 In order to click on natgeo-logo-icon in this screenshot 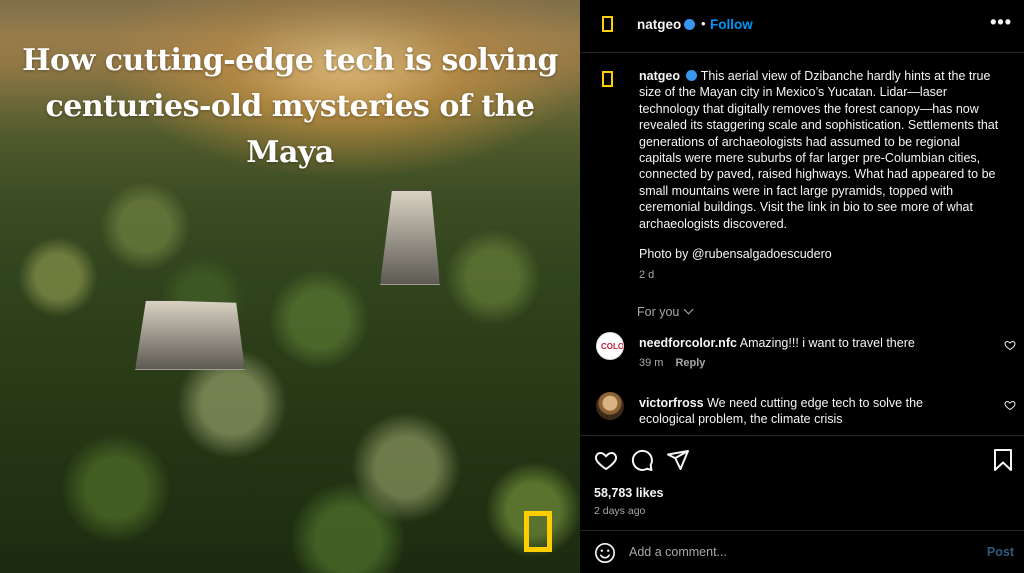, I will do `click(538, 531)`.